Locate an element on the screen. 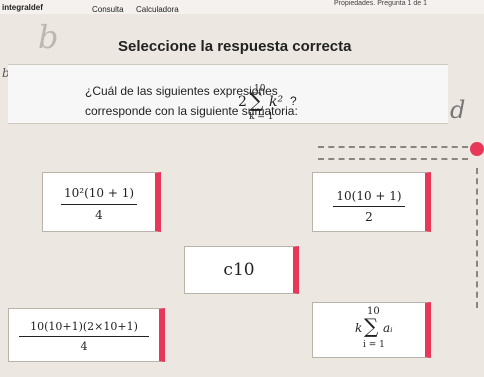 The height and width of the screenshot is (377, 484). option-d-fraction-bar is located at coordinates (84, 337).